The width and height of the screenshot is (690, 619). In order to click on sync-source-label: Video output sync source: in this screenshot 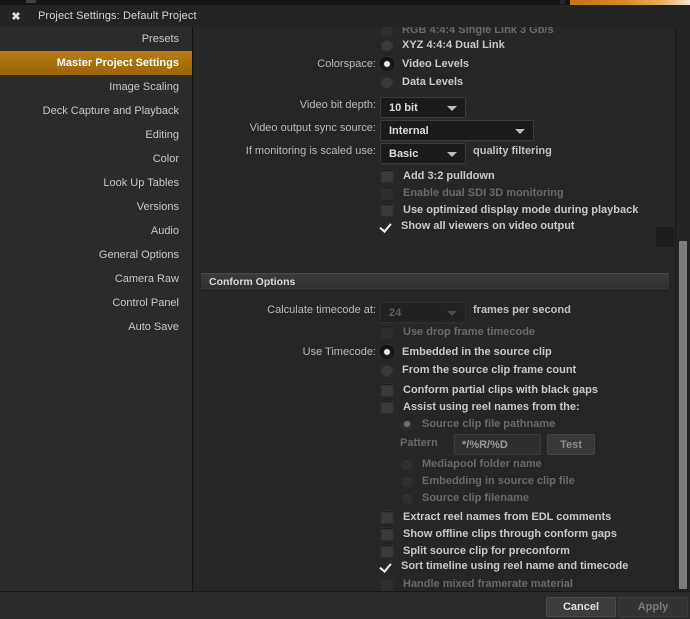, I will do `click(312, 128)`.